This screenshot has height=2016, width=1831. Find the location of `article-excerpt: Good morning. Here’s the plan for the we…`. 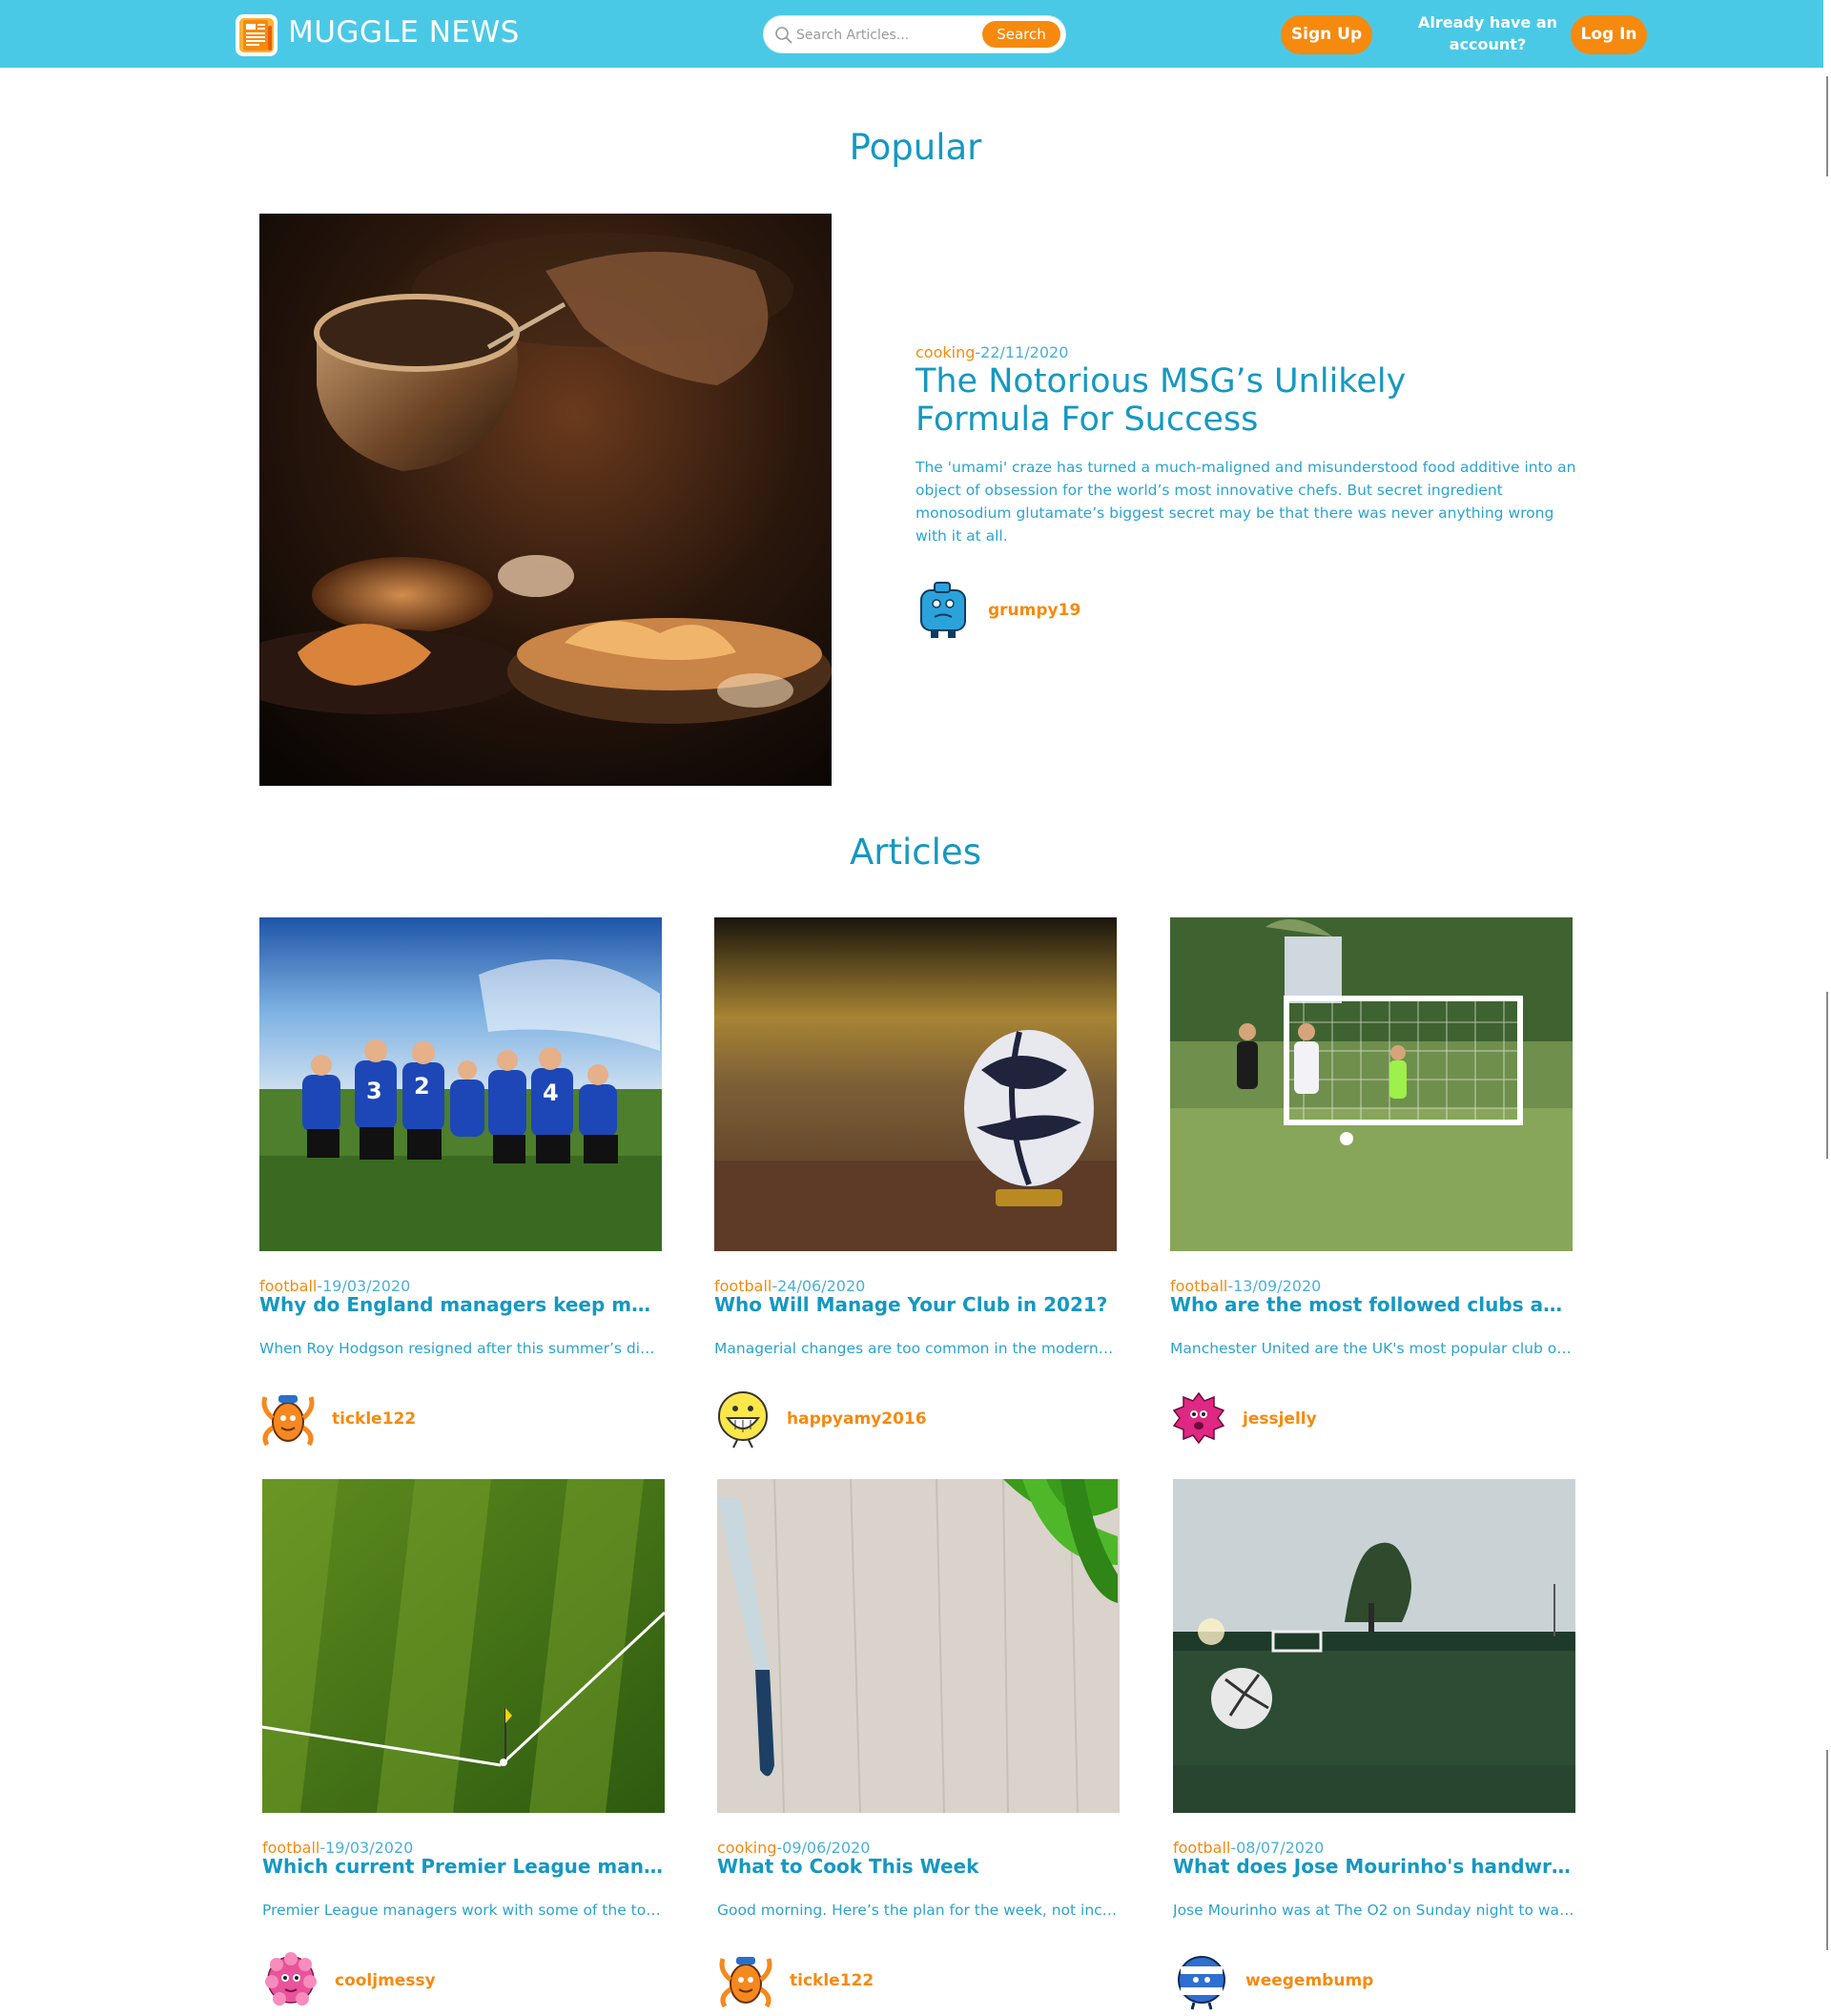

article-excerpt: Good morning. Here’s the plan for the we… is located at coordinates (919, 1910).